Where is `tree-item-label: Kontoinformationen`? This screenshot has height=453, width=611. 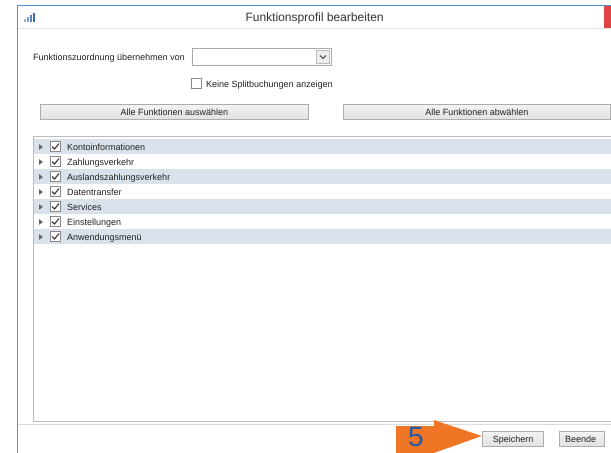
tree-item-label: Kontoinformationen is located at coordinates (106, 147).